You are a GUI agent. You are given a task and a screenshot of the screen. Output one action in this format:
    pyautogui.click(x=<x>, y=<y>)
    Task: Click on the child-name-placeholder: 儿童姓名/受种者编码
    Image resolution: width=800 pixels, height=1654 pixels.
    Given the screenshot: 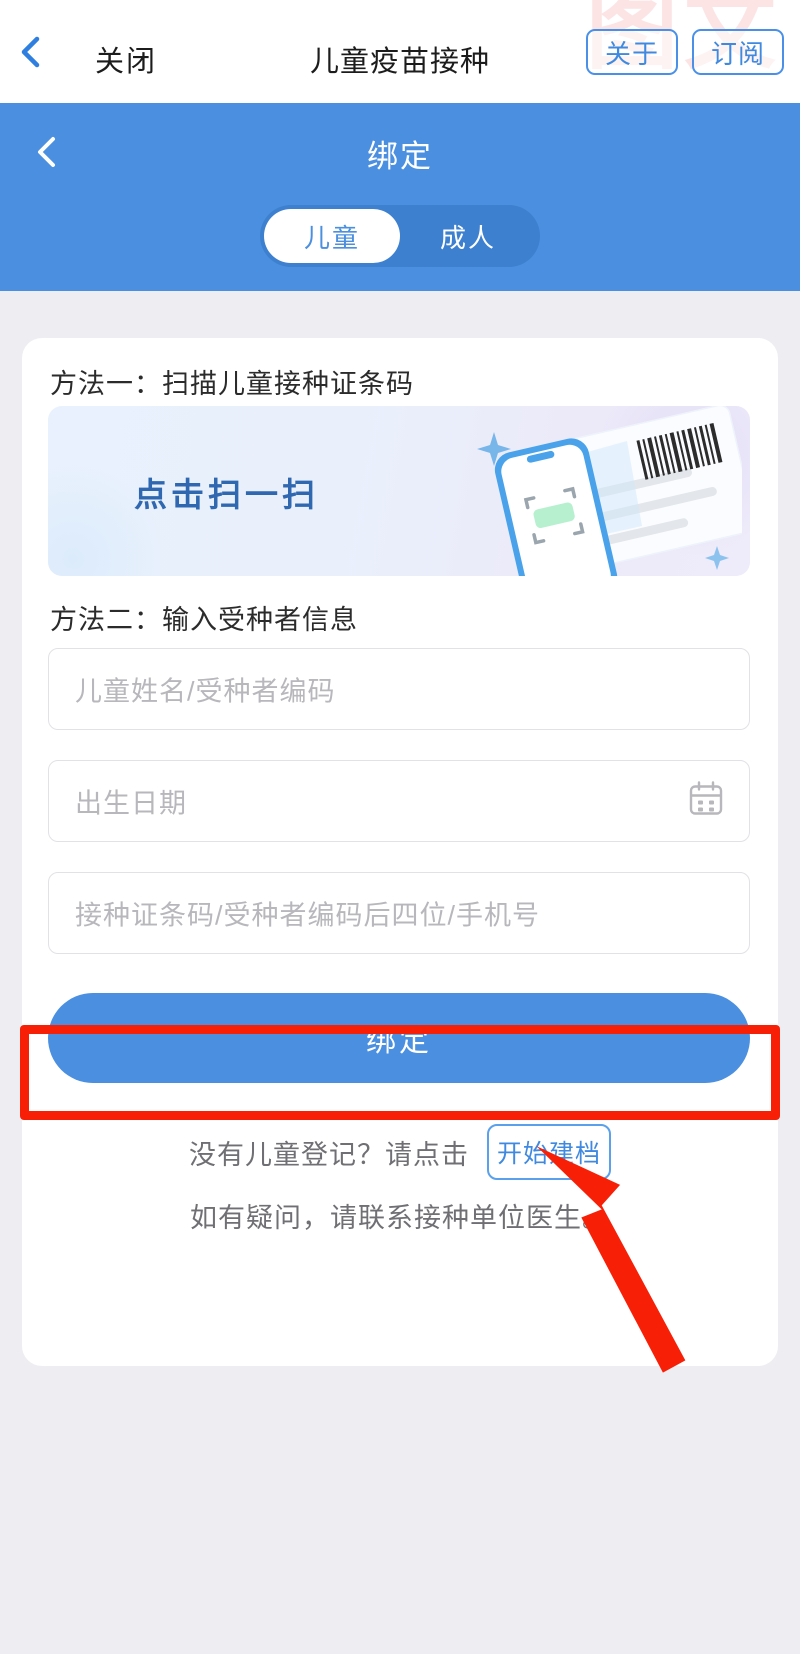 What is the action you would take?
    pyautogui.click(x=205, y=691)
    